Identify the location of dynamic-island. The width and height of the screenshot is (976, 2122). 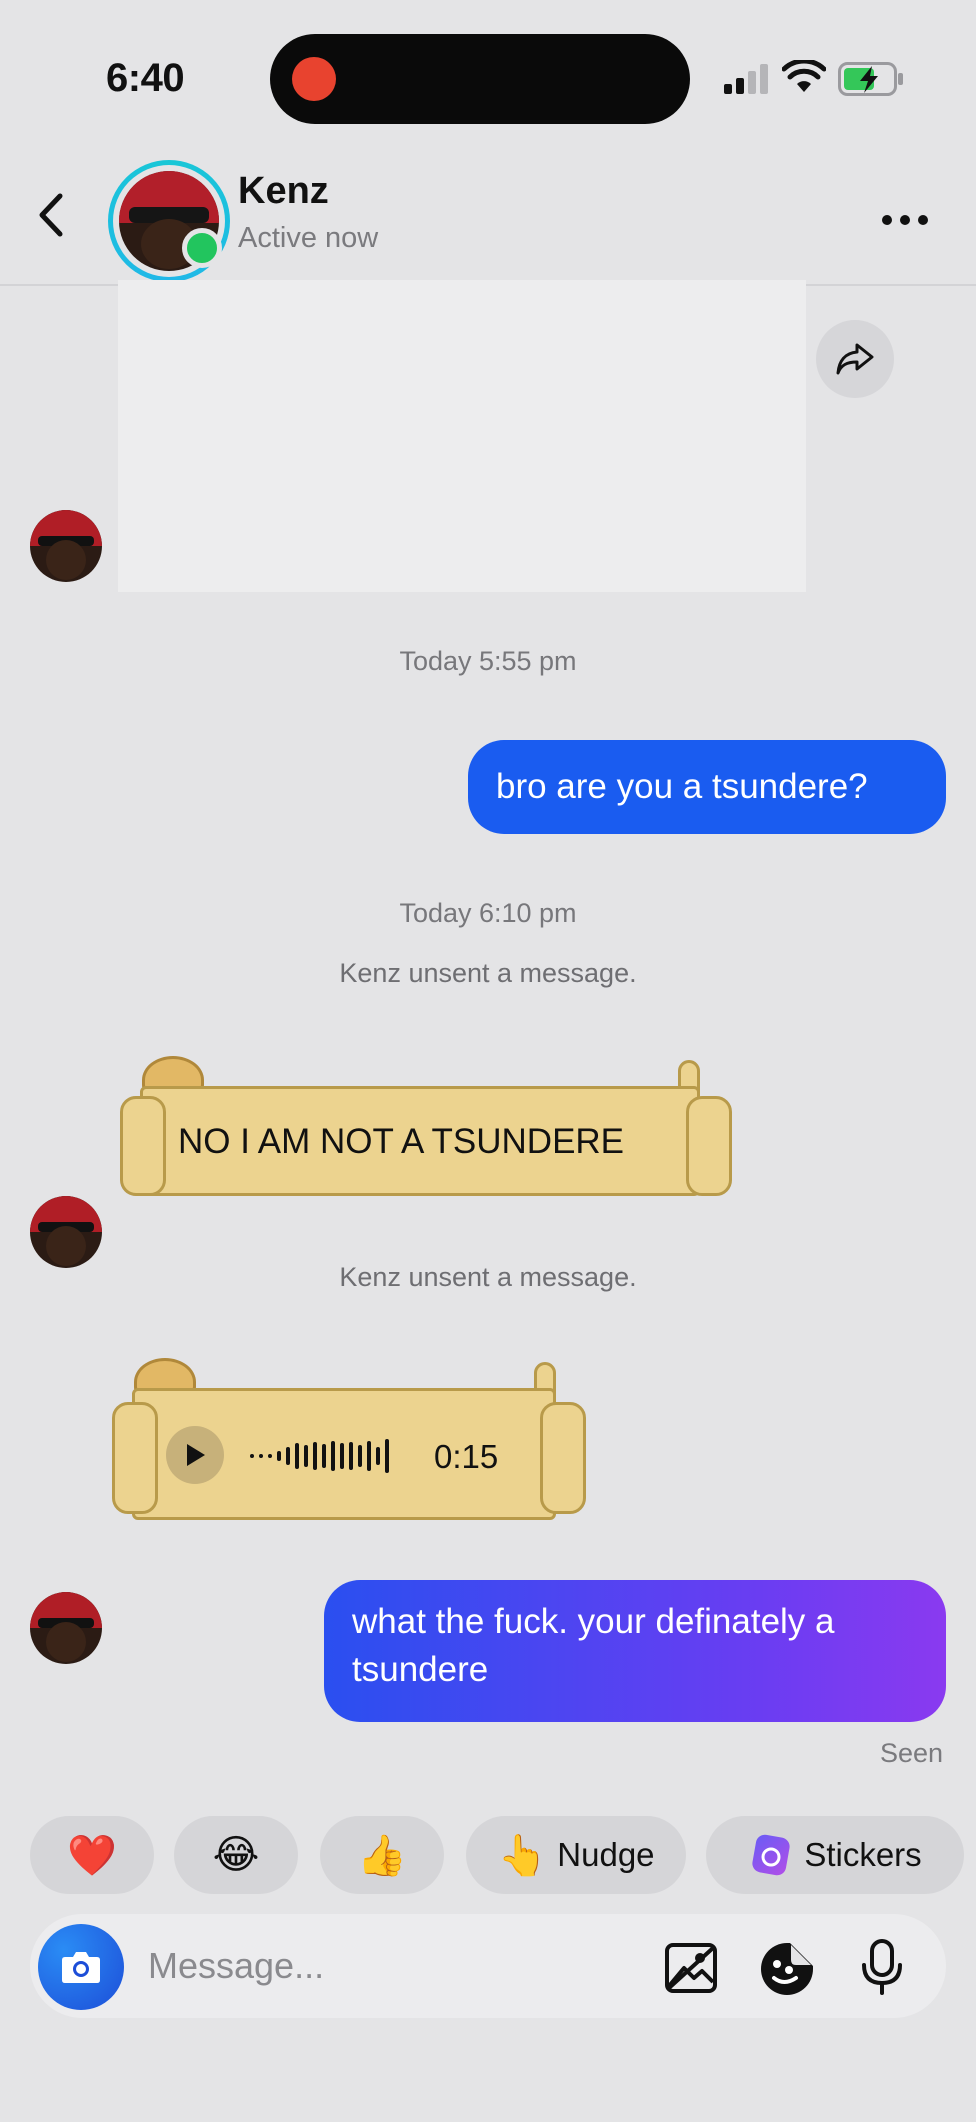
(480, 79).